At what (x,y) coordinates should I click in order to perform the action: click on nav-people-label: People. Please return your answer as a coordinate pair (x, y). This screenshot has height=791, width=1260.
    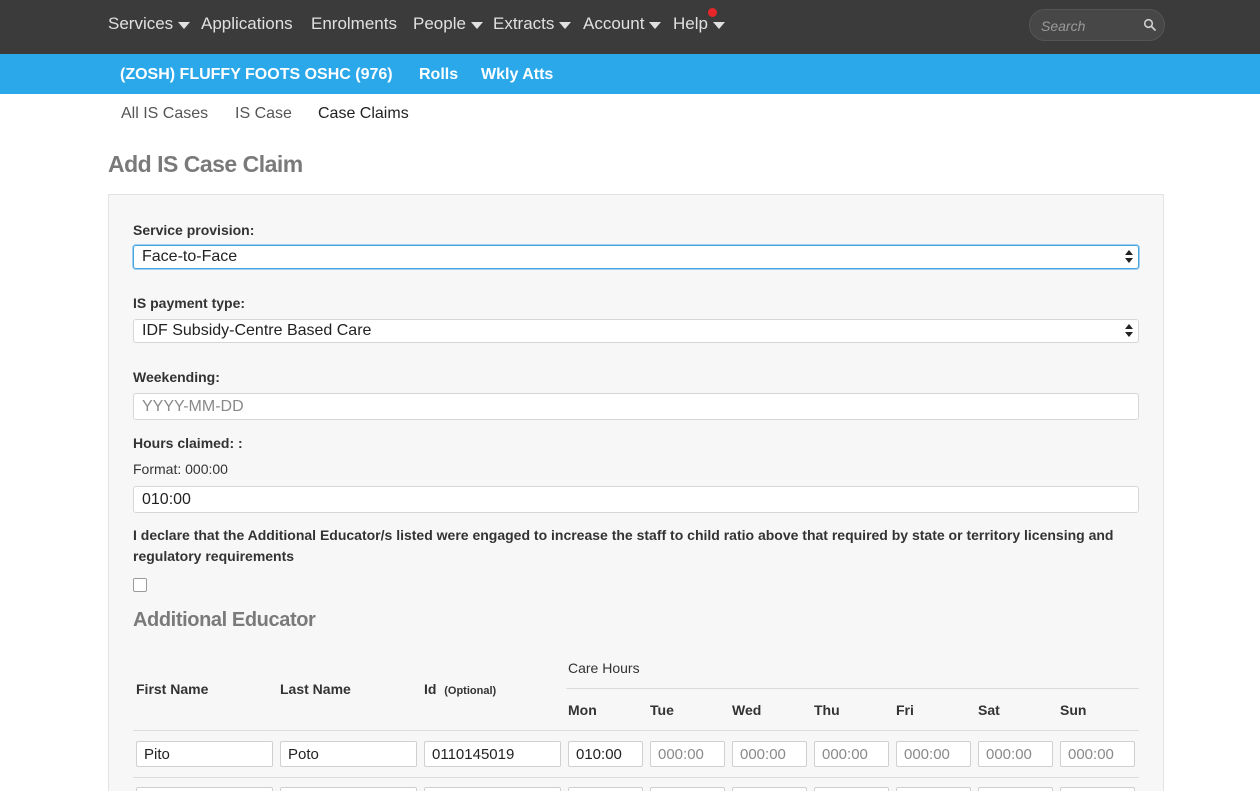
    Looking at the image, I should click on (439, 23).